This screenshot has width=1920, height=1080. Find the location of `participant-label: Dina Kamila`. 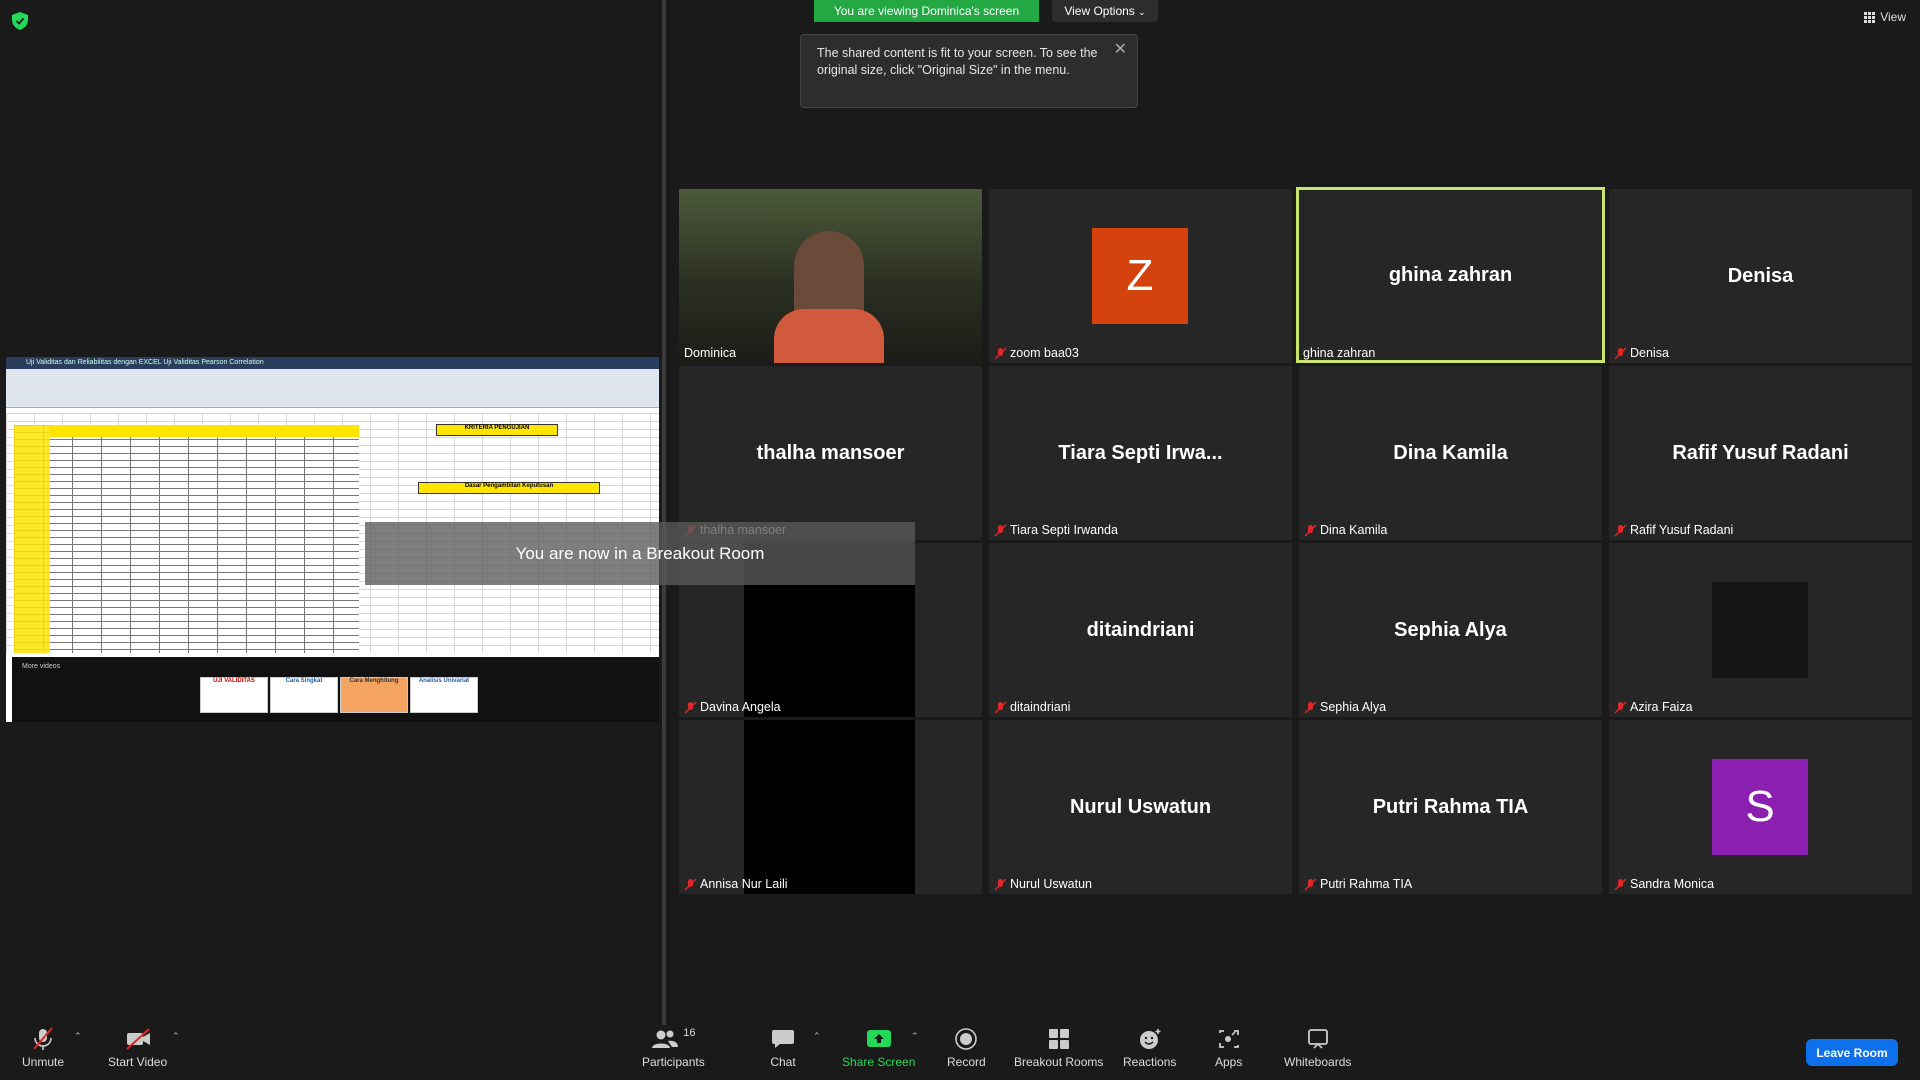

participant-label: Dina Kamila is located at coordinates (1345, 530).